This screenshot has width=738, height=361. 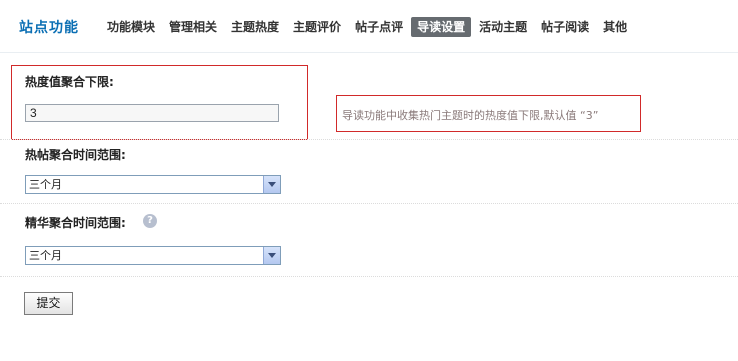 I want to click on hot-post-range-select: 三个月, so click(x=153, y=184).